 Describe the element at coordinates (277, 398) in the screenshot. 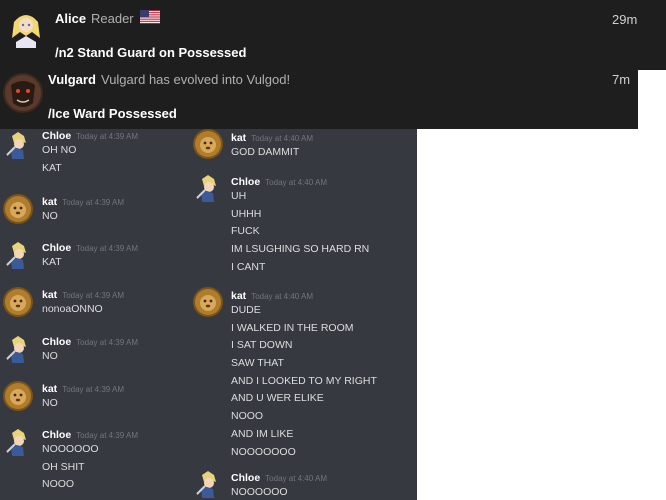

I see `message-line: AND U WER ELIKE` at that location.